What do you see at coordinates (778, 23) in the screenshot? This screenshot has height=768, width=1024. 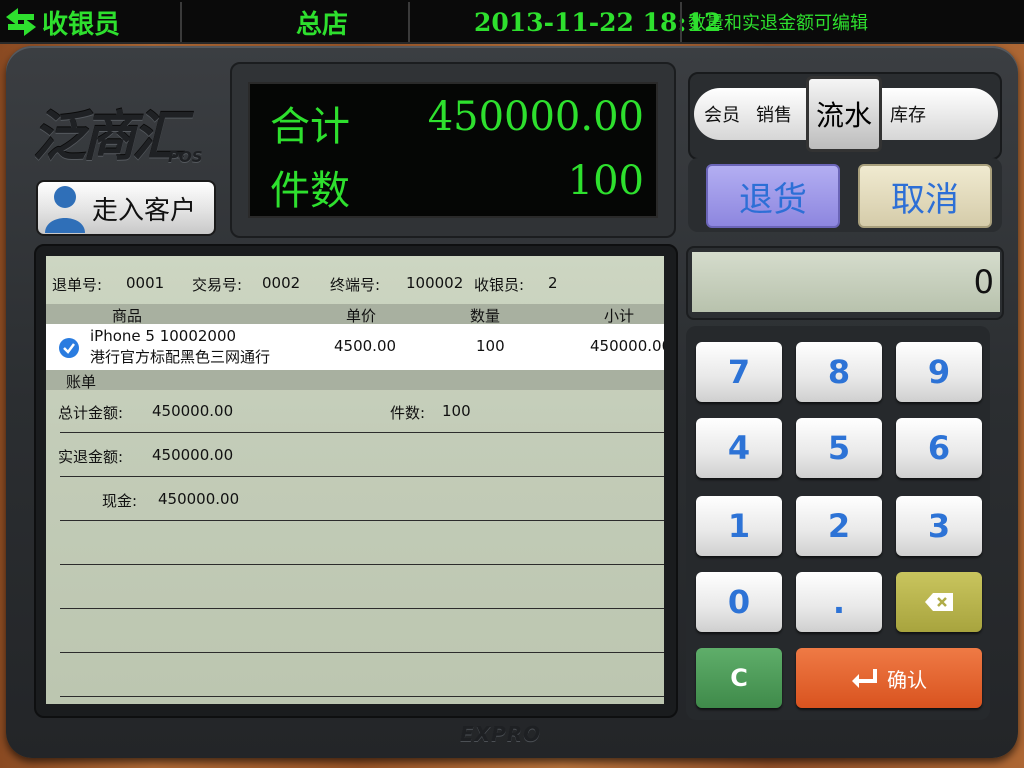 I see `edit-hint: 数量和实退金额可编辑` at bounding box center [778, 23].